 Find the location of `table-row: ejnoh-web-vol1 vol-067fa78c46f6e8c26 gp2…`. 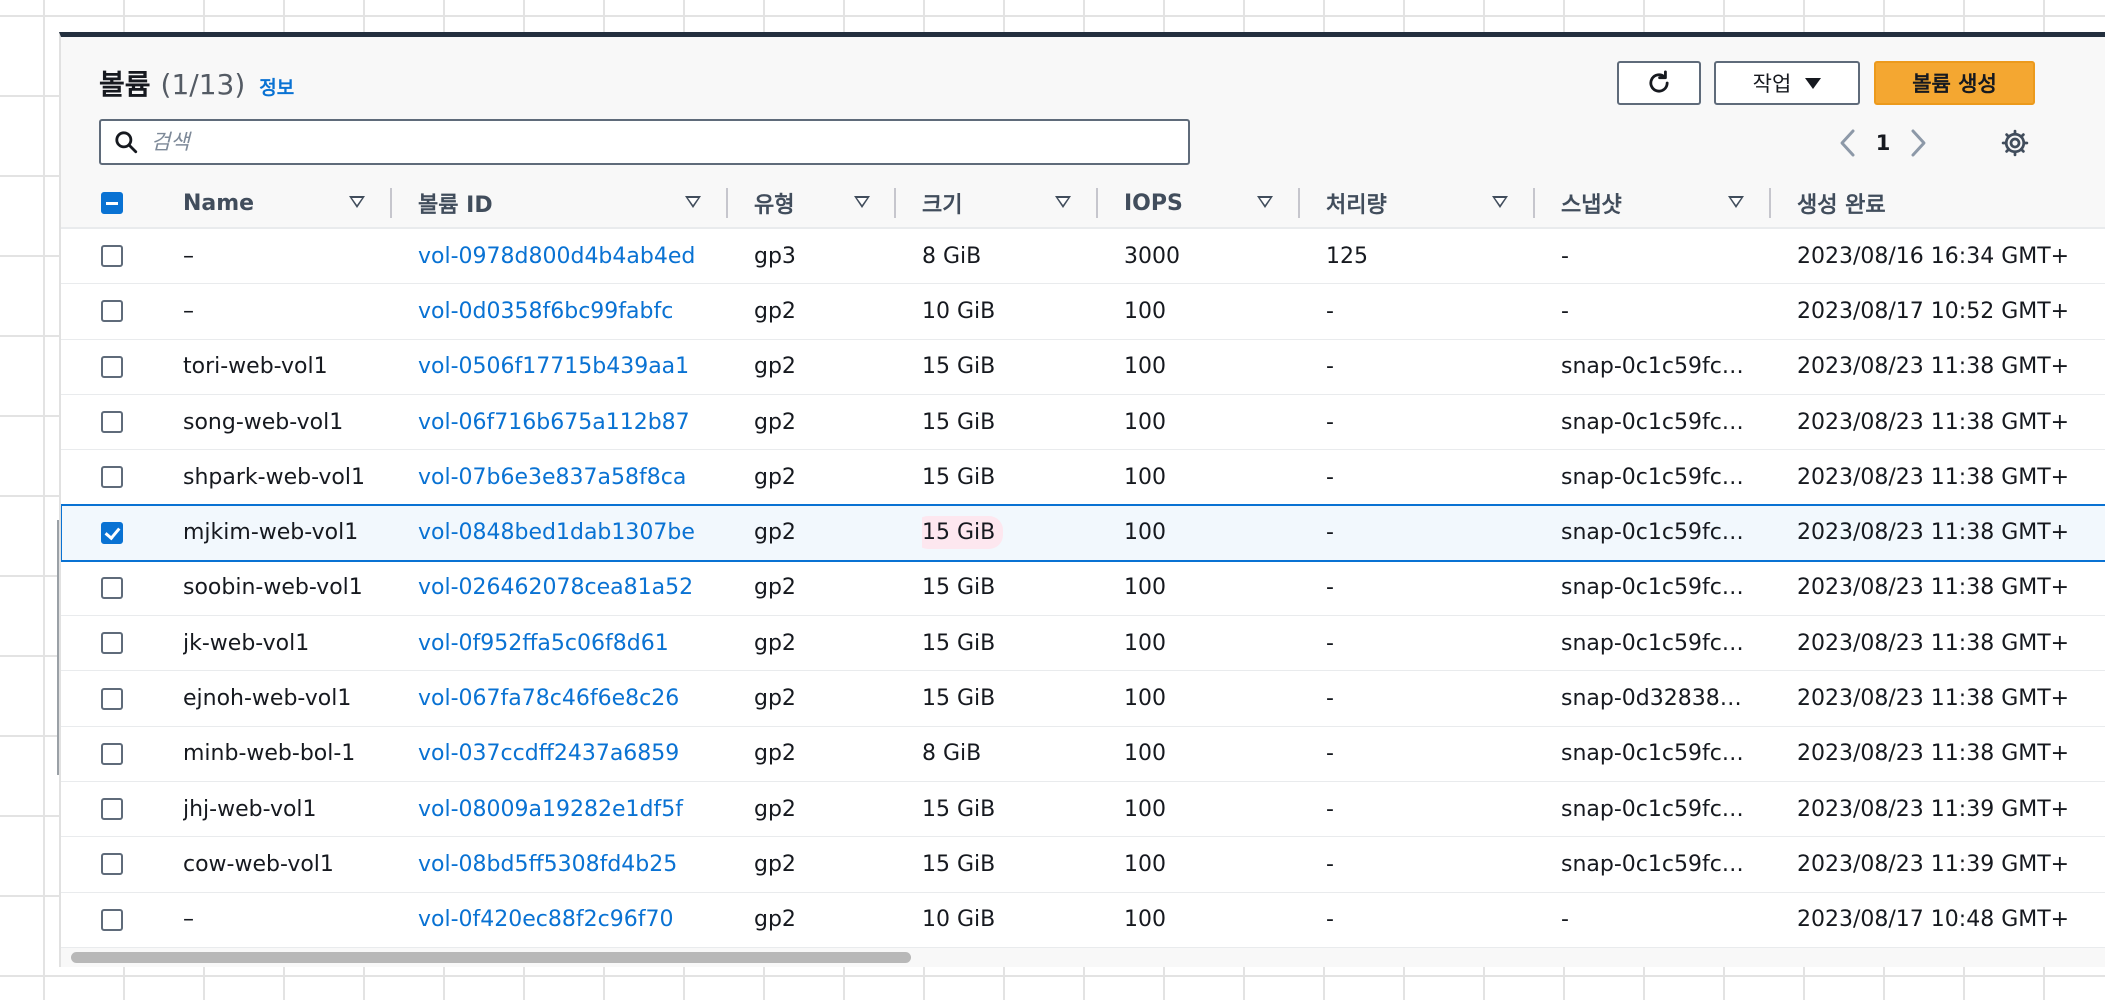

table-row: ejnoh-web-vol1 vol-067fa78c46f6e8c26 gp2… is located at coordinates (1083, 699).